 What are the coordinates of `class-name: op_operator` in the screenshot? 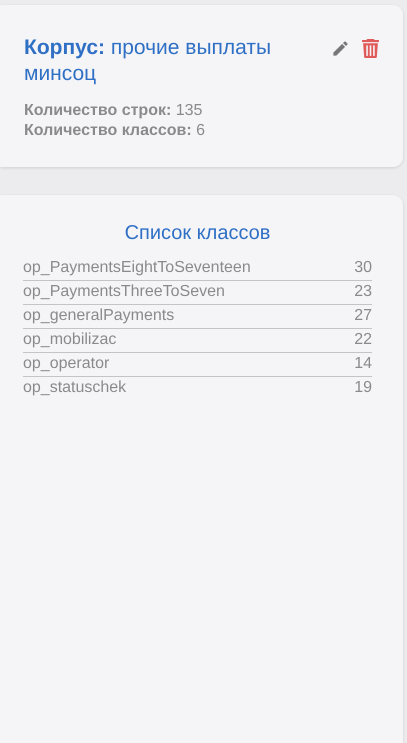 It's located at (66, 364).